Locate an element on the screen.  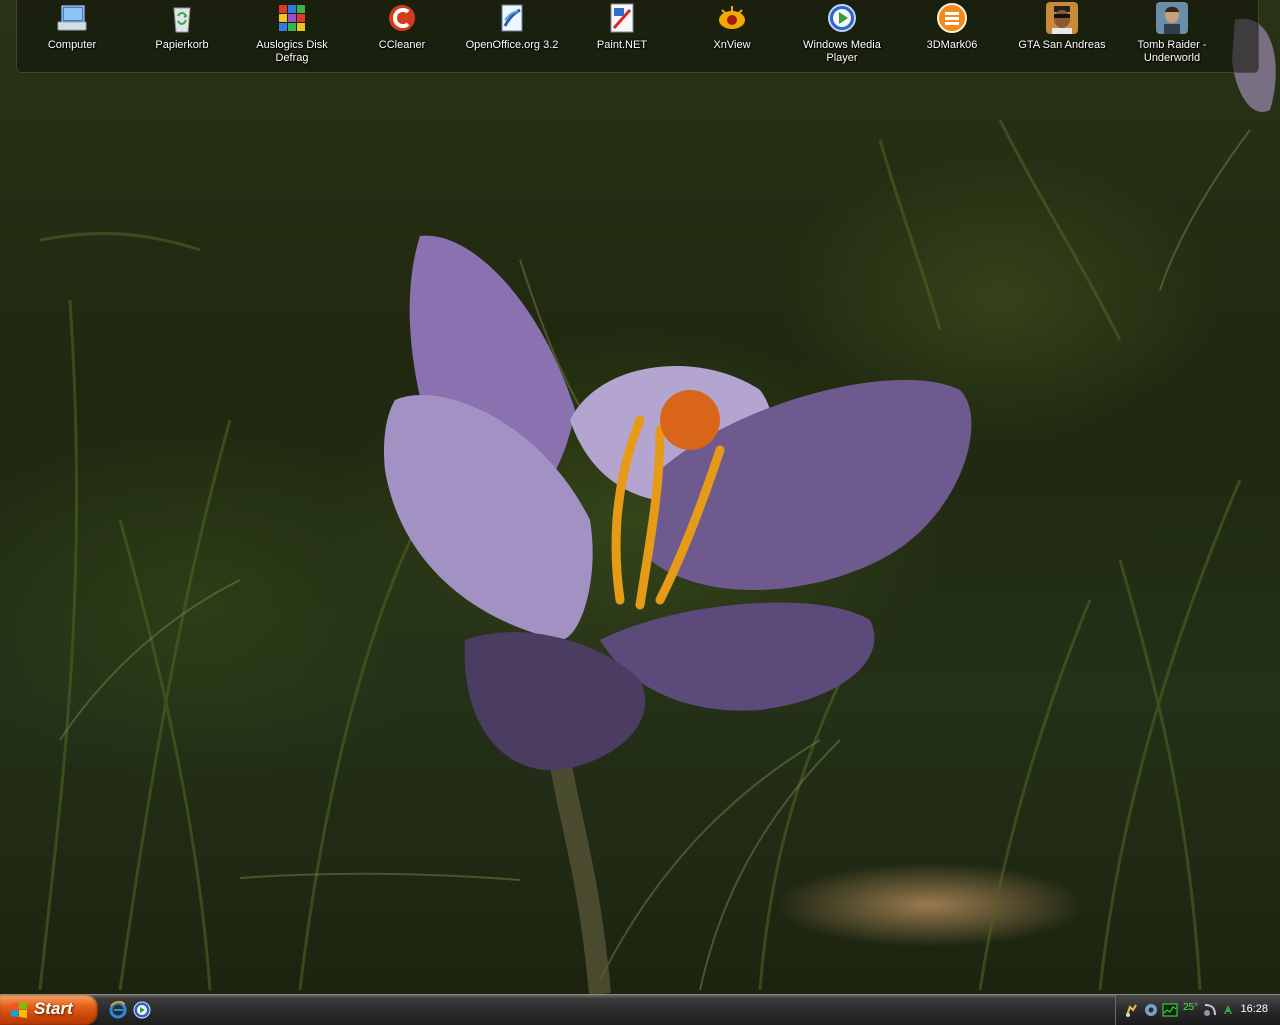
internet-explorer-icon is located at coordinates (118, 1010).